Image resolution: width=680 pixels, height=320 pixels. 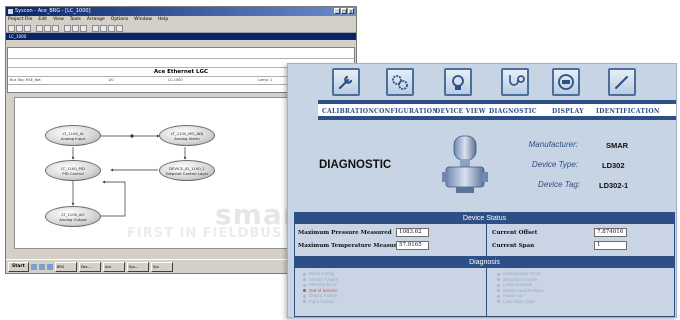 What do you see at coordinates (181, 28) in the screenshot?
I see `toolbar` at bounding box center [181, 28].